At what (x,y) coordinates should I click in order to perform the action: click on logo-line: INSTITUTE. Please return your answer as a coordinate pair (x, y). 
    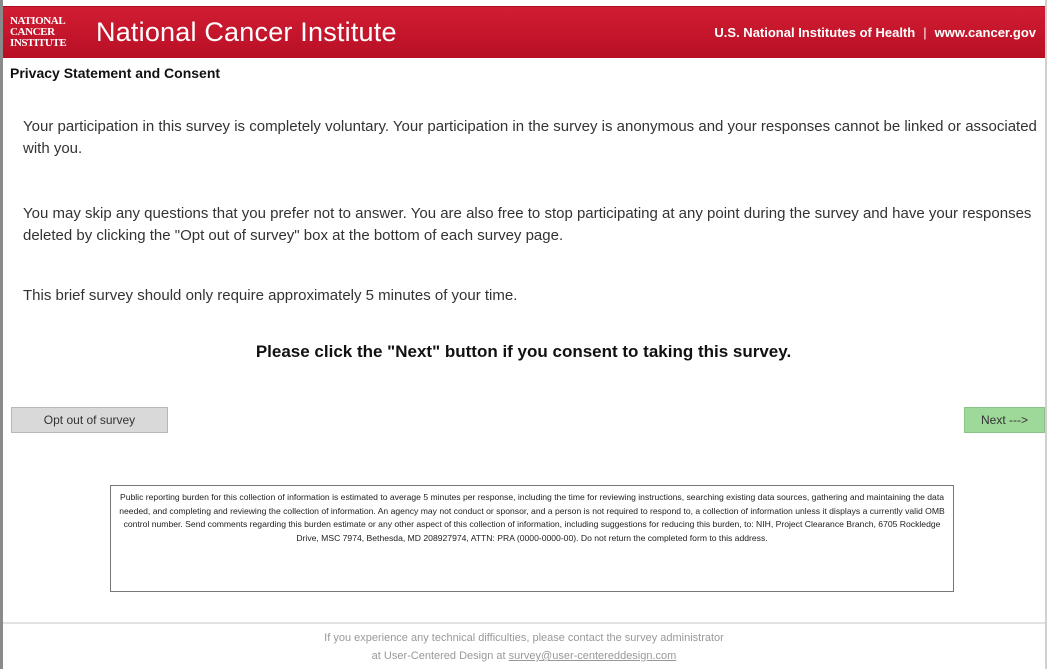
    Looking at the image, I should click on (38, 43).